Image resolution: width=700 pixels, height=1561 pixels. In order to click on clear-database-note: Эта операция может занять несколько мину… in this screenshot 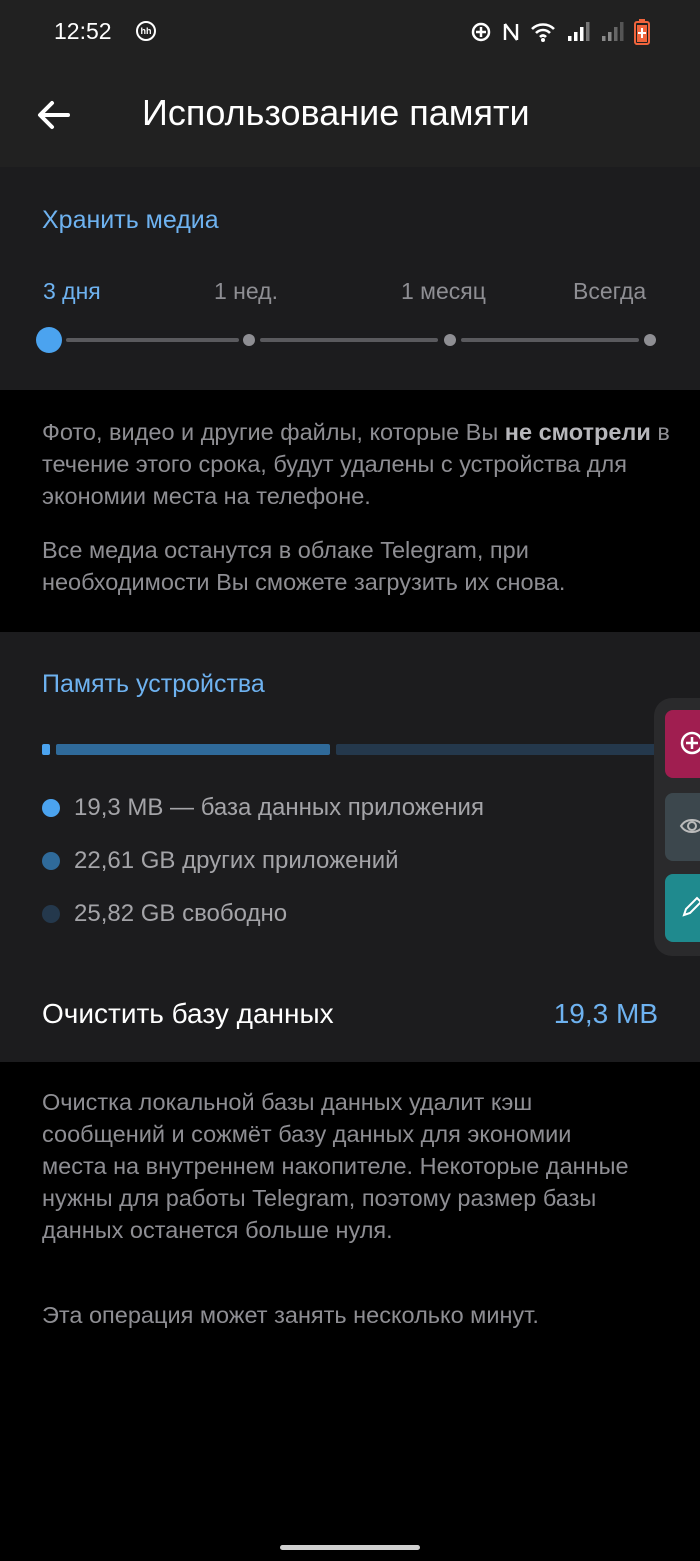, I will do `click(290, 1315)`.